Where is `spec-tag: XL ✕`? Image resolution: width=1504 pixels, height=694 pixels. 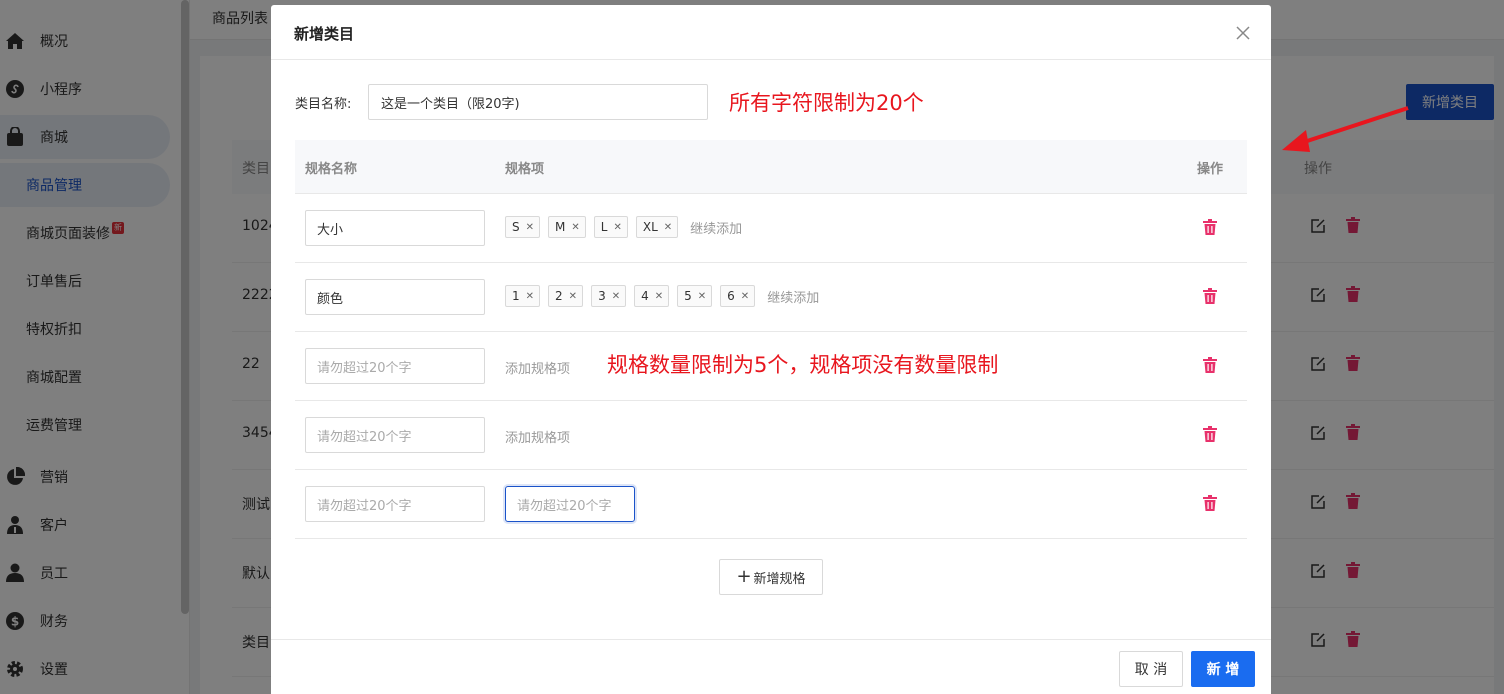 spec-tag: XL ✕ is located at coordinates (657, 227).